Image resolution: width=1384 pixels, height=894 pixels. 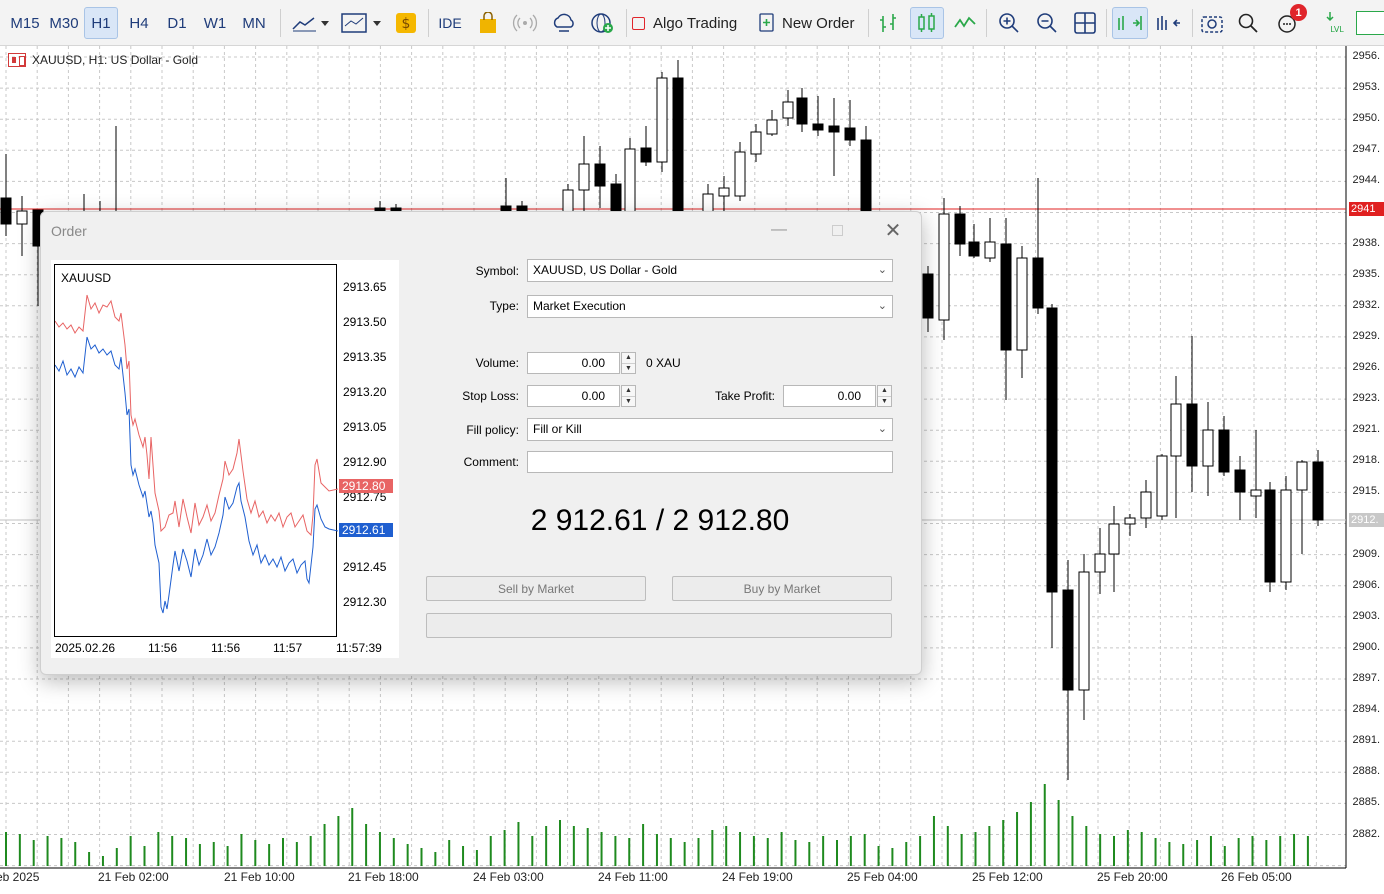 I want to click on volume-stepper: ▲ ▼, so click(x=628, y=363).